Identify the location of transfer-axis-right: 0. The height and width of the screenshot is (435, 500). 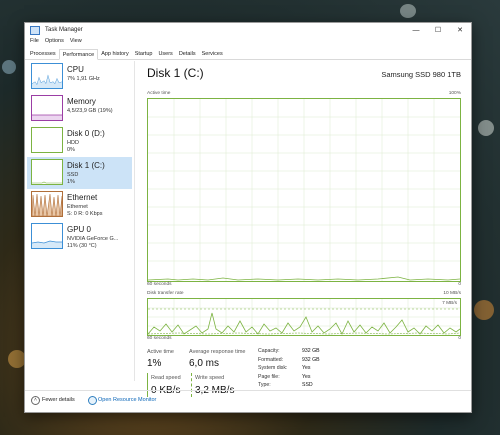
(459, 338).